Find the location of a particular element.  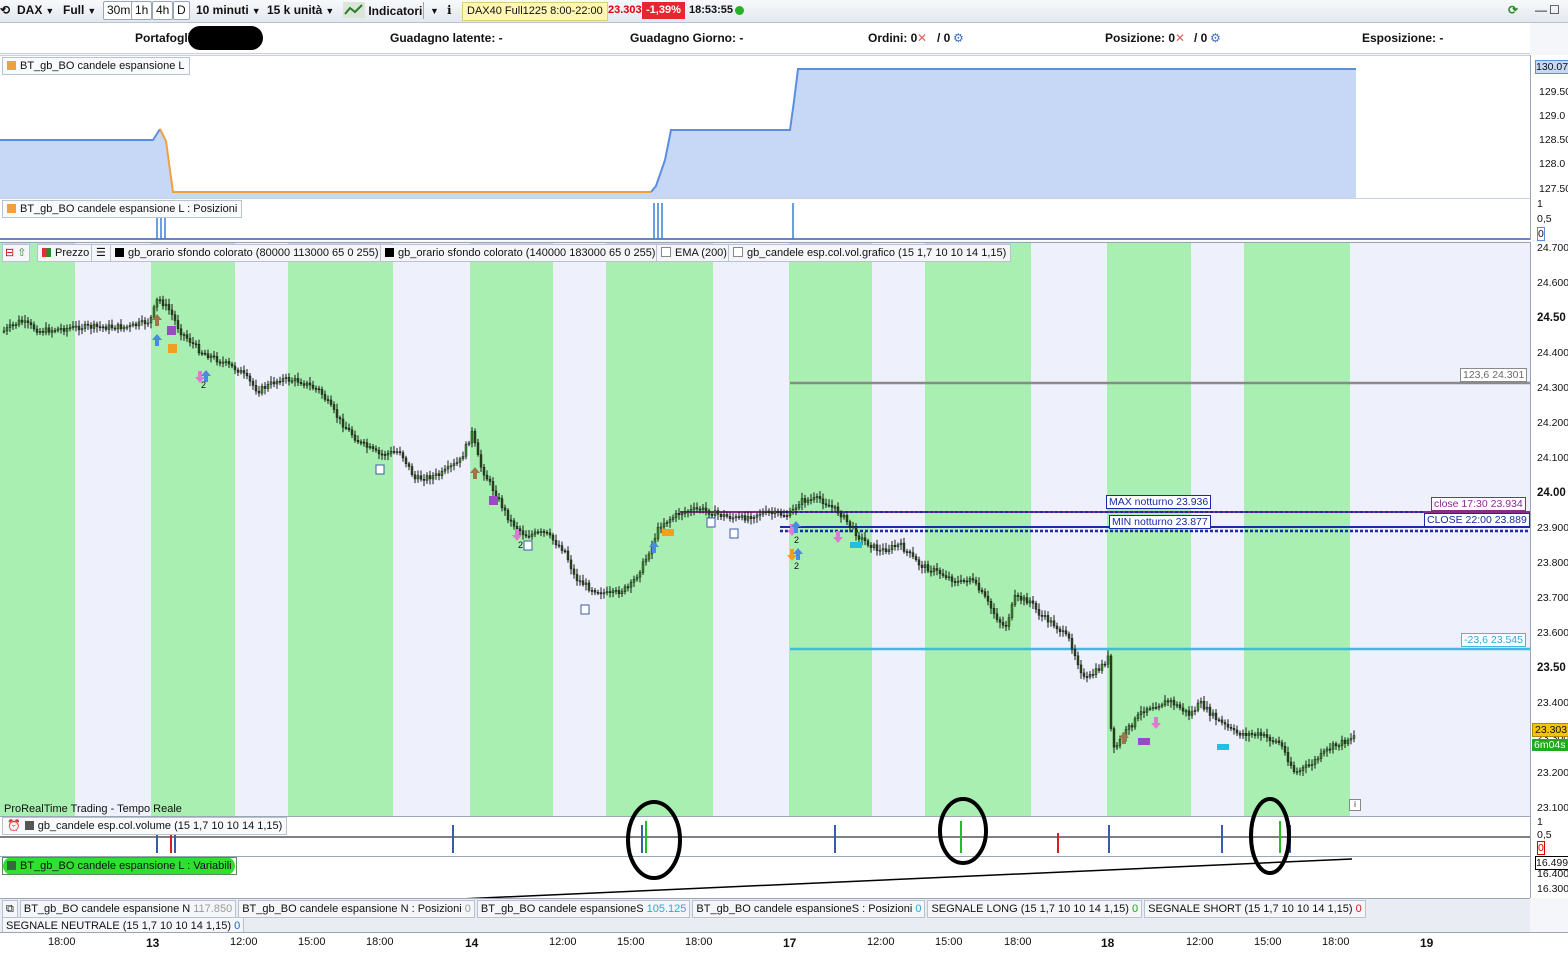

marker-count: 2 is located at coordinates (797, 540).